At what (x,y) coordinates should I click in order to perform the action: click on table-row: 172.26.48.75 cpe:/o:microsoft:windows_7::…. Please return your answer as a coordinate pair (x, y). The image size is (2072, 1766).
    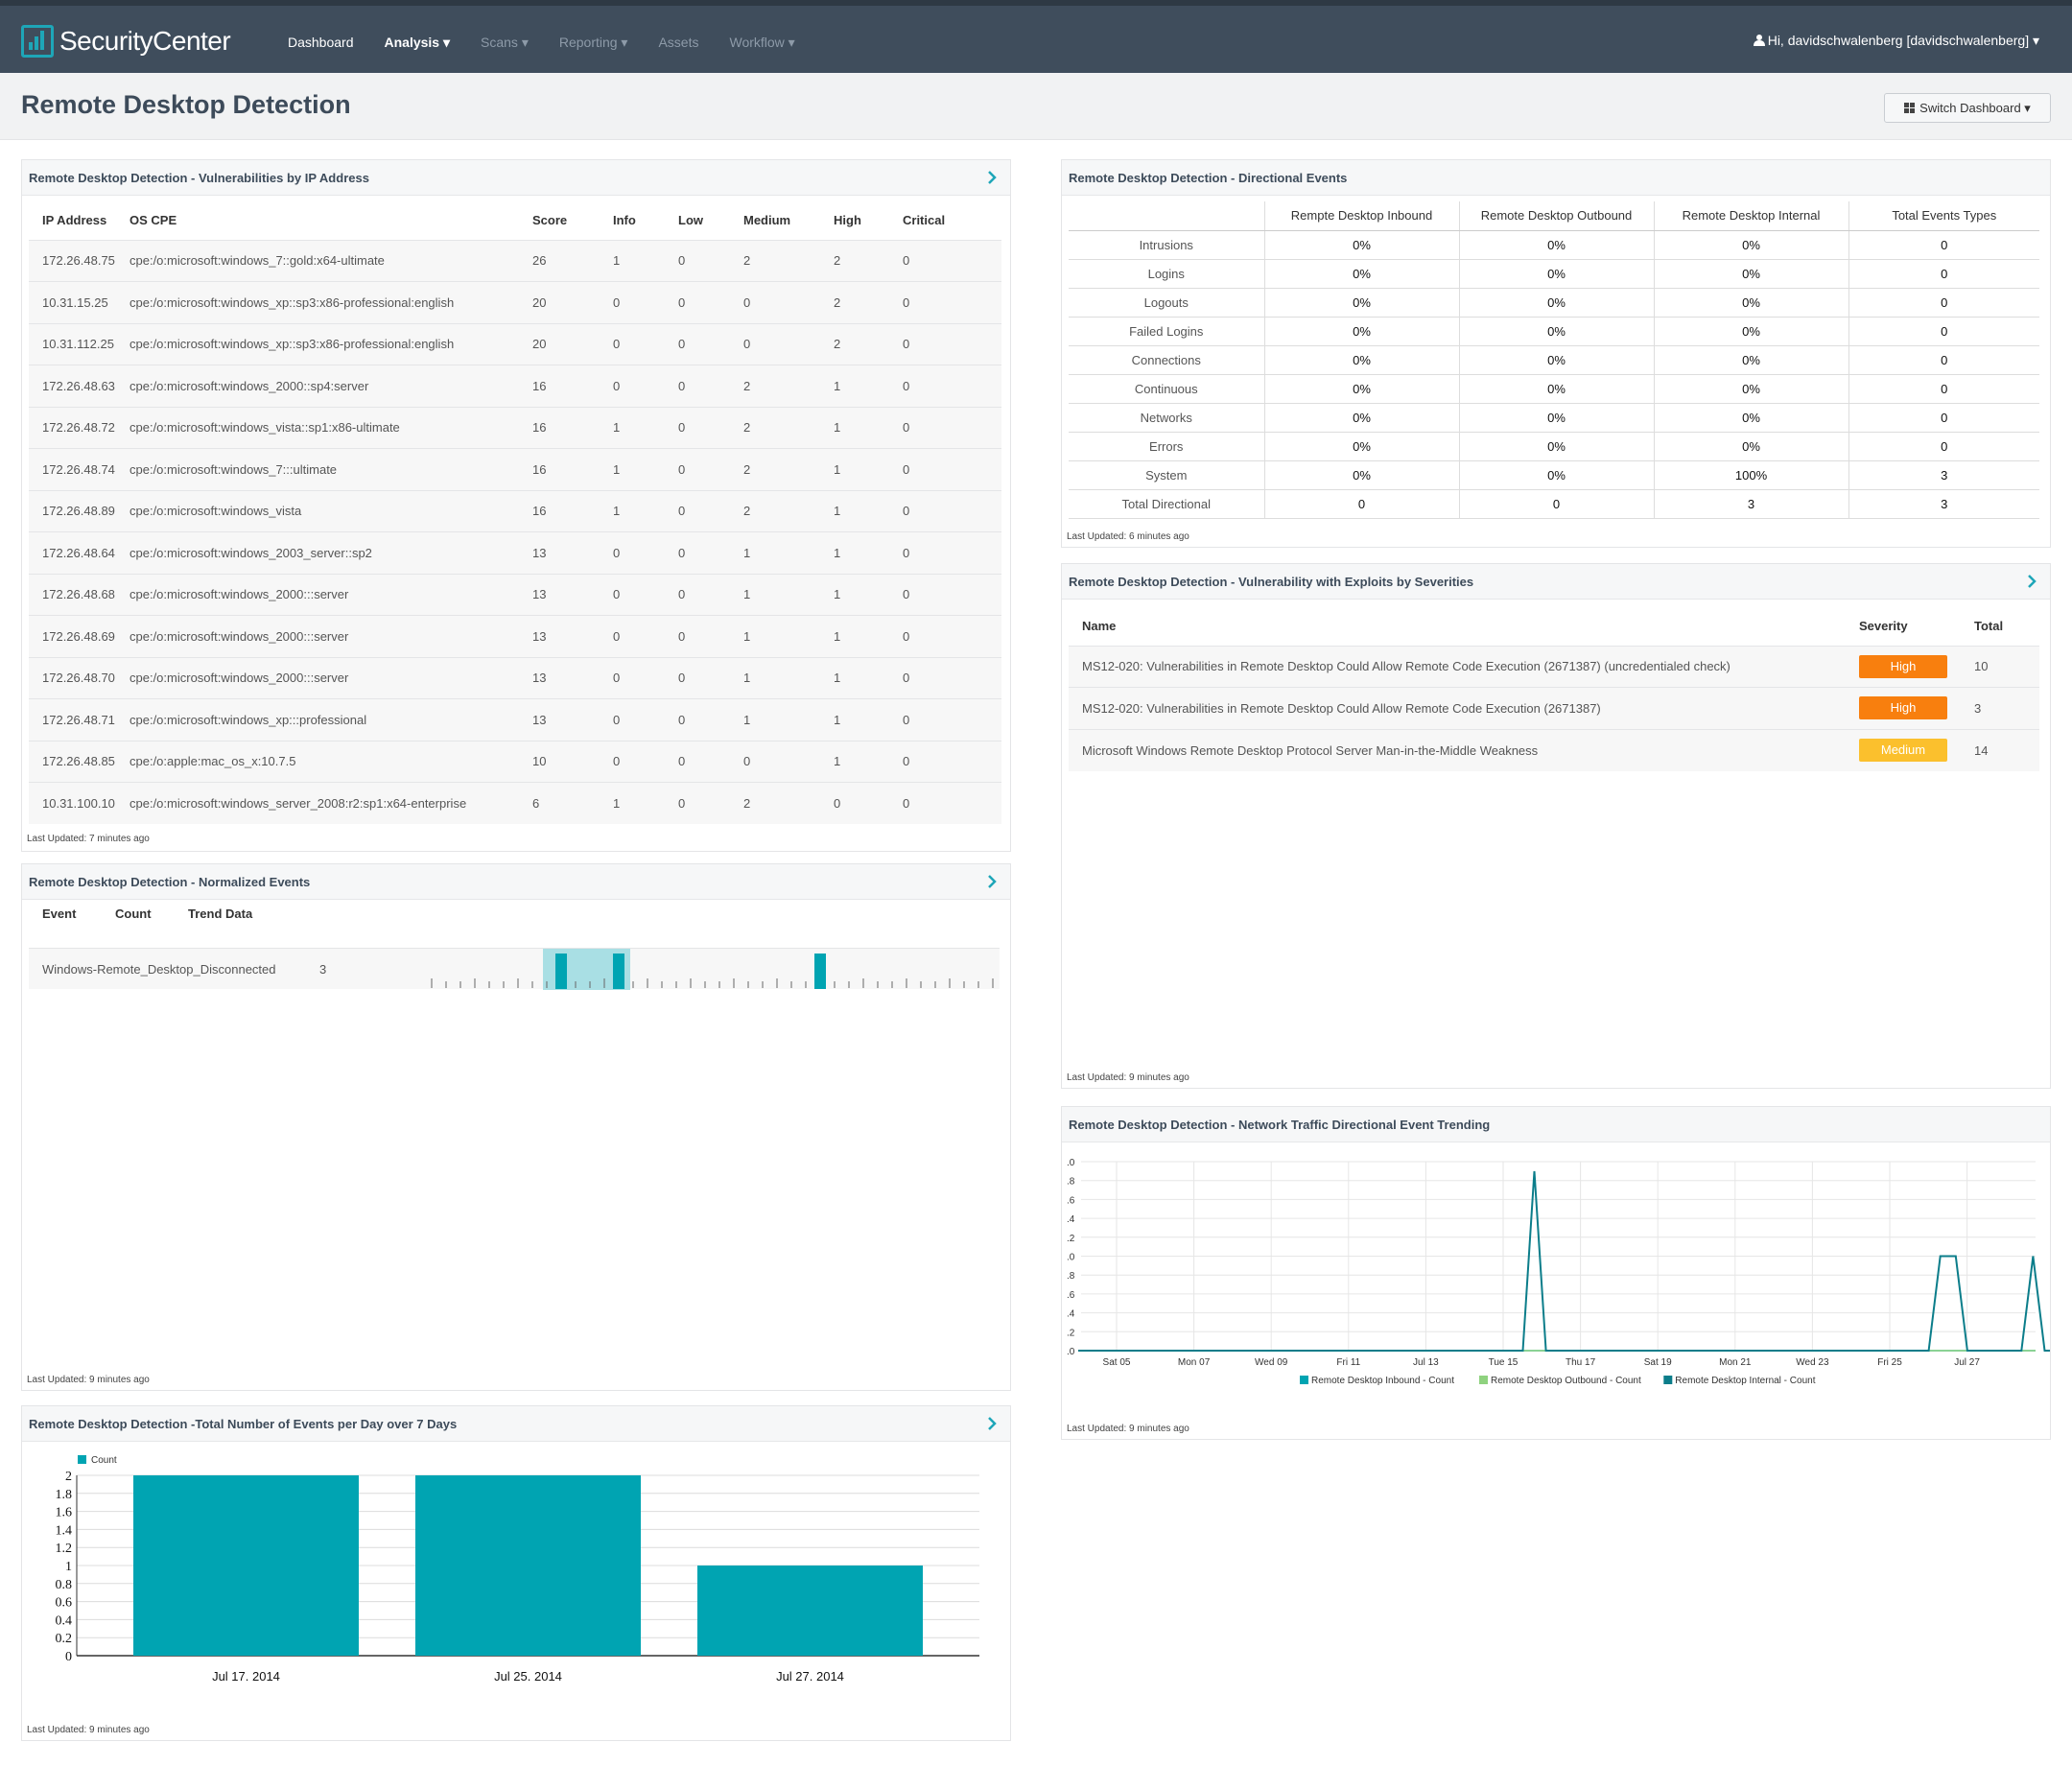
    Looking at the image, I should click on (515, 260).